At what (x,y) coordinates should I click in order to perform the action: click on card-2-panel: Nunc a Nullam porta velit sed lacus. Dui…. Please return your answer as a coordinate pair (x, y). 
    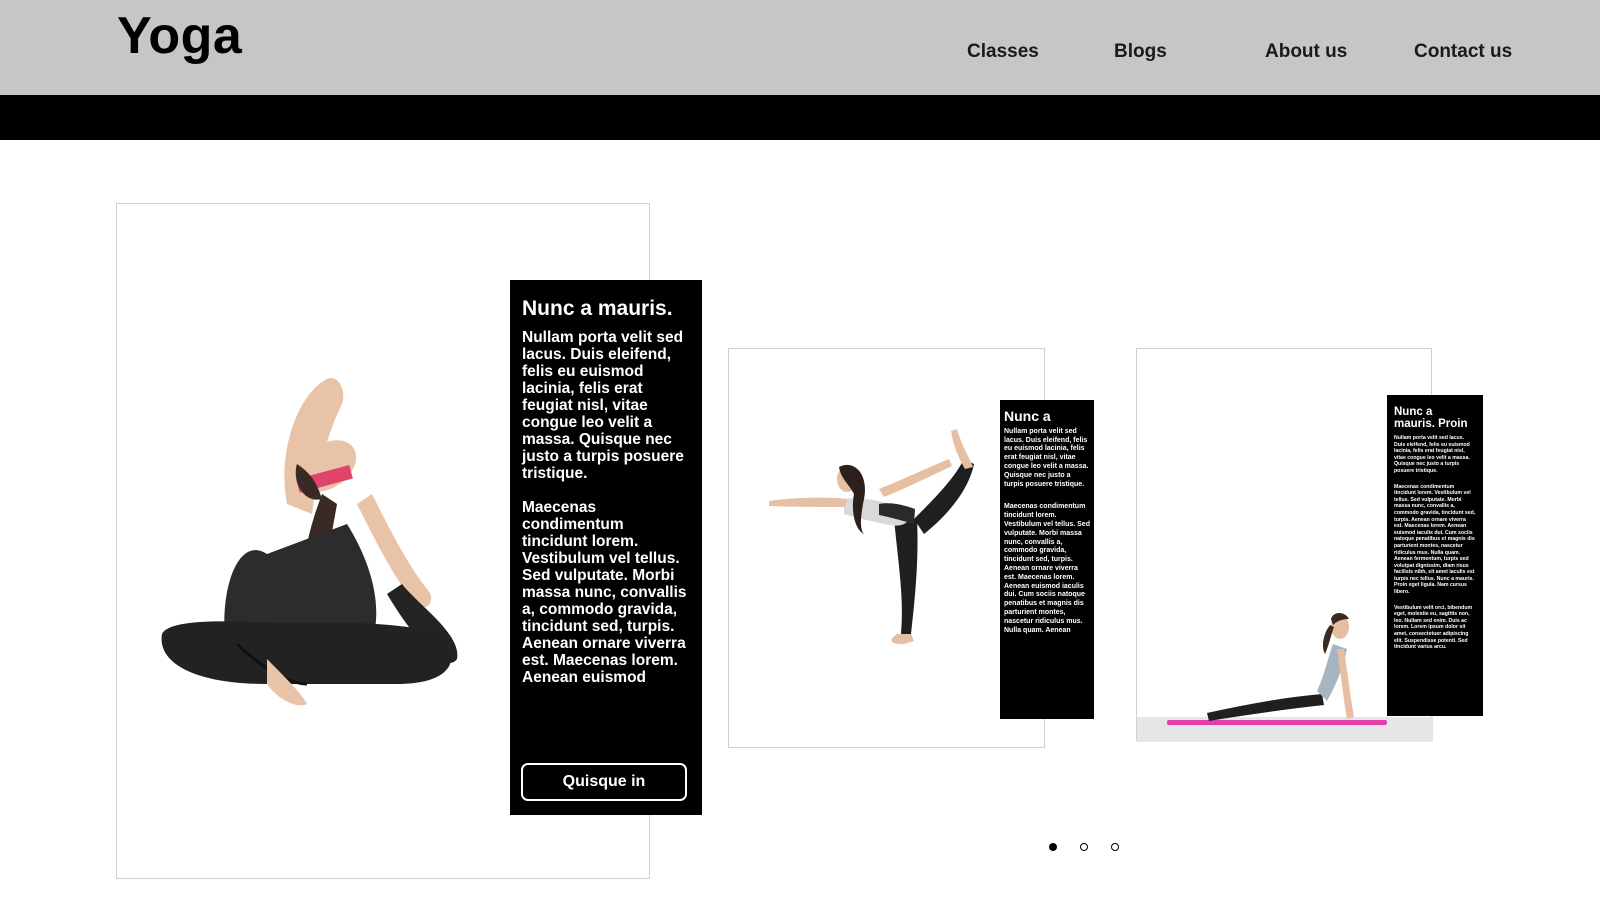
    Looking at the image, I should click on (1047, 559).